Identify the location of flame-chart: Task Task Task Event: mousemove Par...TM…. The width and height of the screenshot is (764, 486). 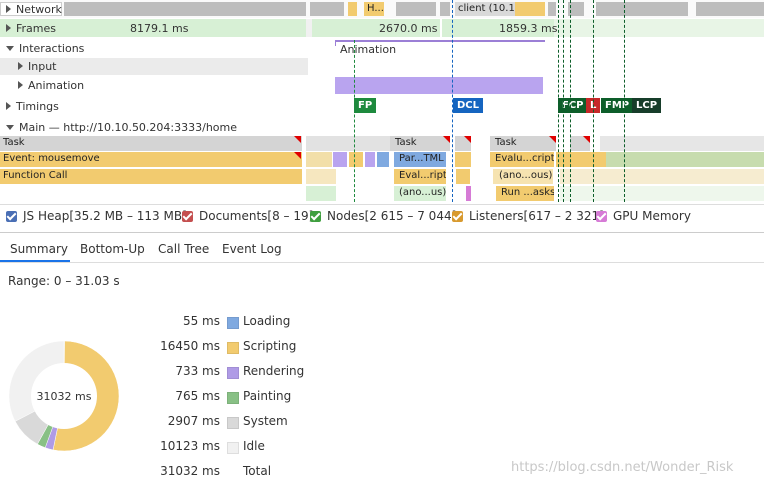
(382, 169).